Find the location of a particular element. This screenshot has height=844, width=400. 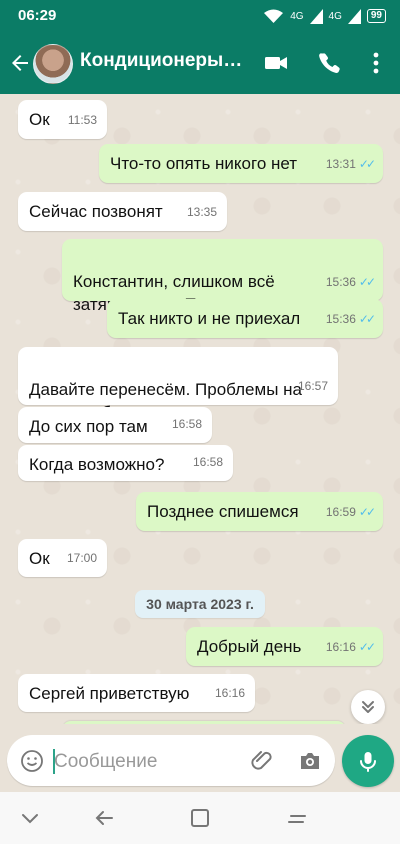

home-icon is located at coordinates (200, 818).